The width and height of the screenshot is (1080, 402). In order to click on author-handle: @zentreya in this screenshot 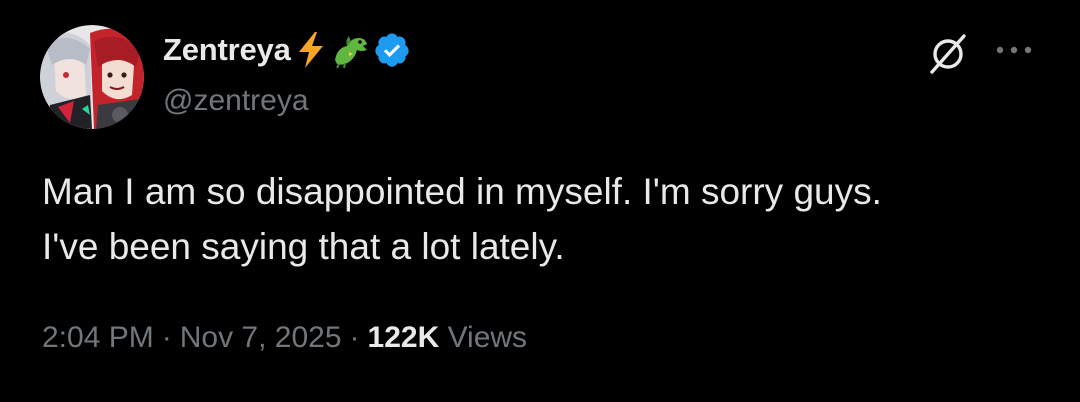, I will do `click(287, 101)`.